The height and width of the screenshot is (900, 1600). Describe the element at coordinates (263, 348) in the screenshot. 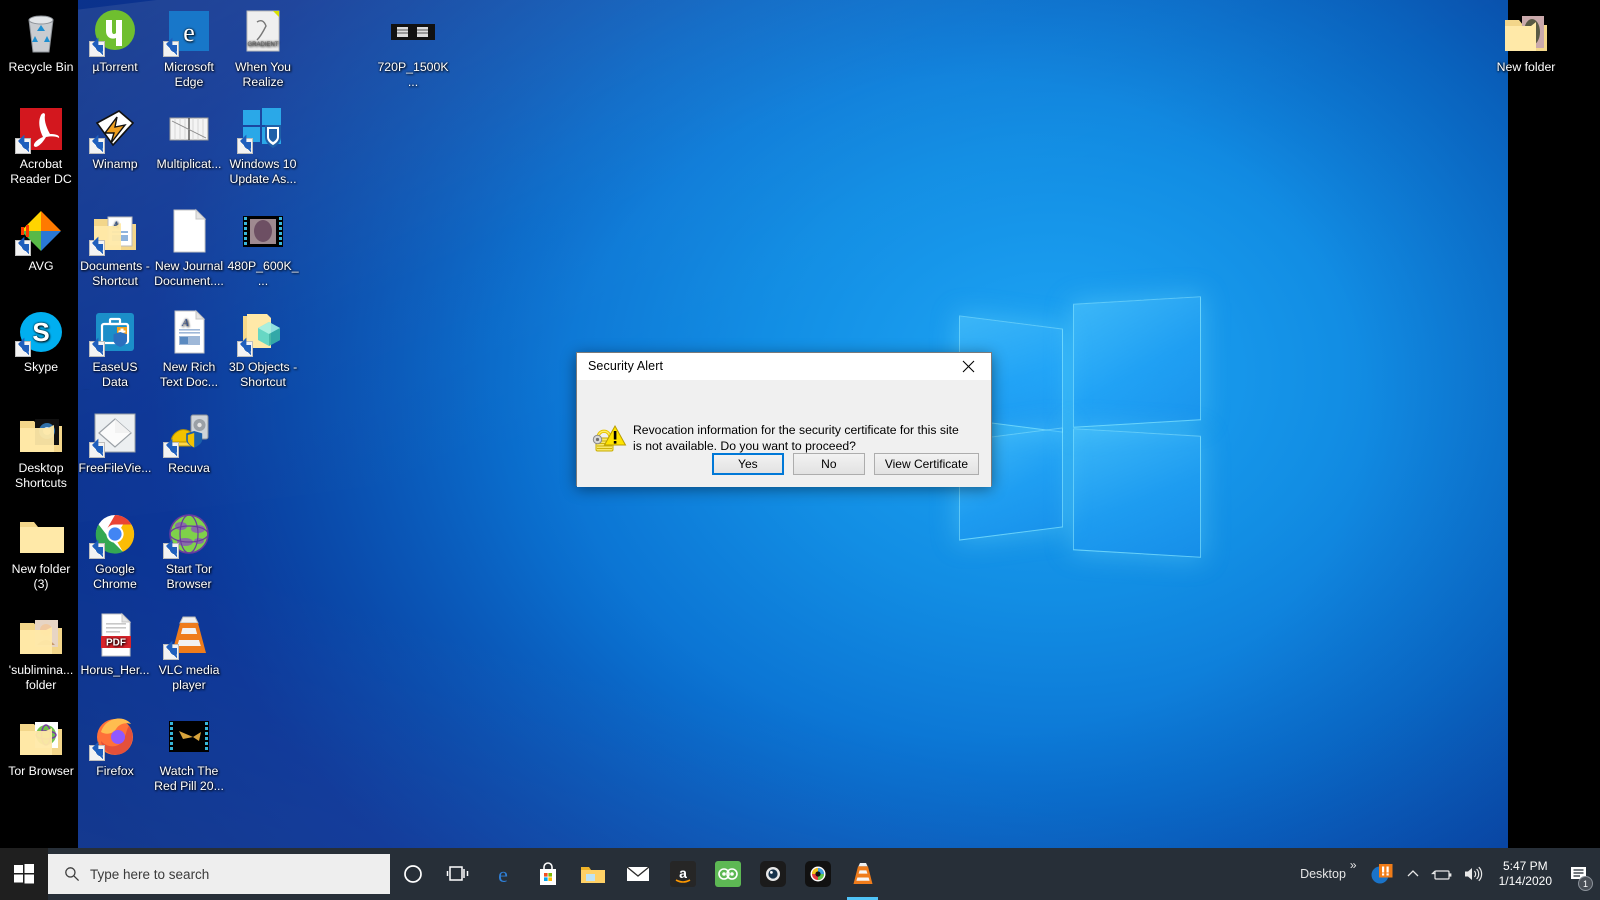

I see `desktop-icon-3d-objects-shortcut: 3D Objects - Shortcut` at that location.